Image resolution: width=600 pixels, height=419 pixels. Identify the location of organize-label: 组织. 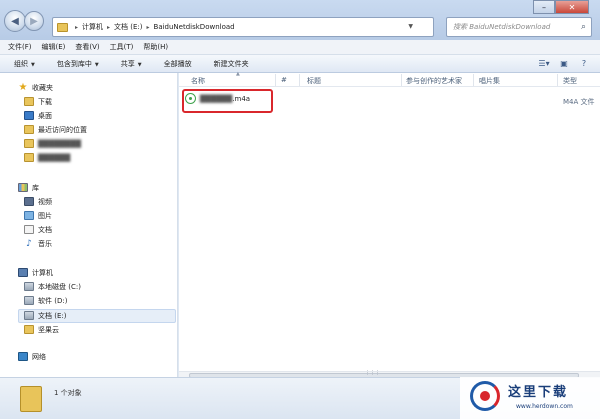
(21, 63).